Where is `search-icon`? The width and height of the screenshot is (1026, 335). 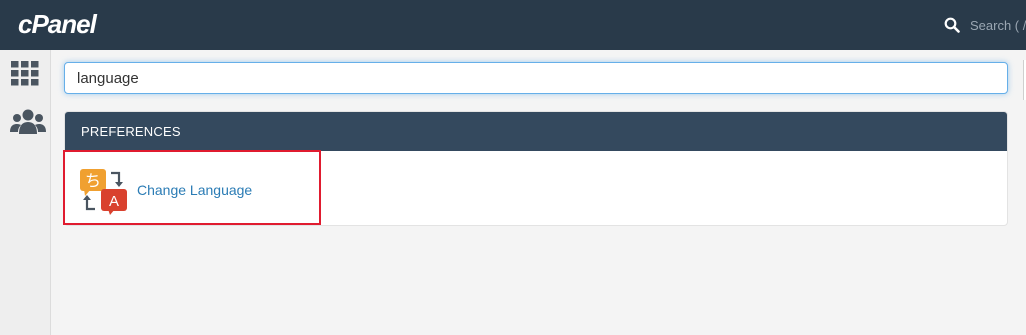
search-icon is located at coordinates (952, 25).